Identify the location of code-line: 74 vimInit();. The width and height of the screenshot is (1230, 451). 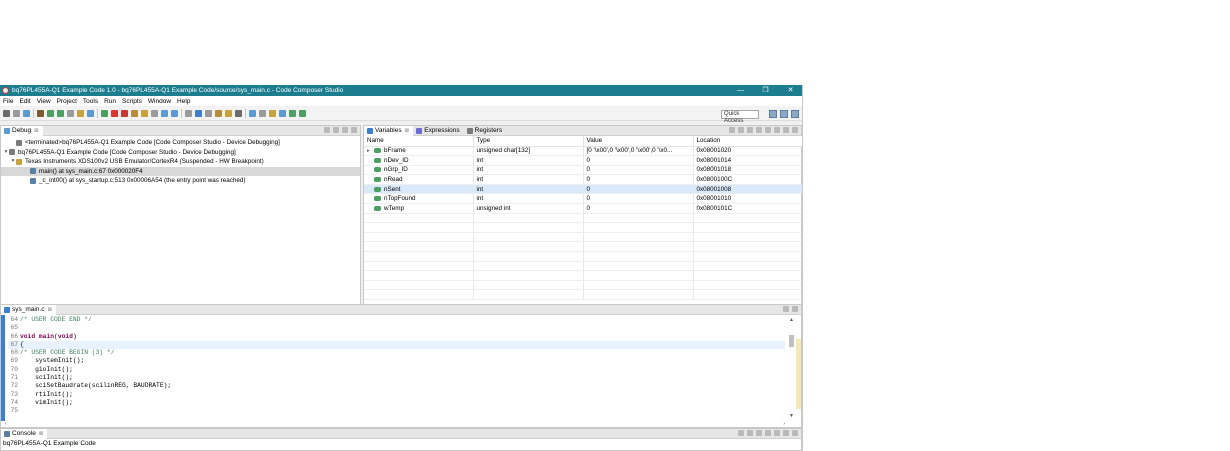
(396, 403).